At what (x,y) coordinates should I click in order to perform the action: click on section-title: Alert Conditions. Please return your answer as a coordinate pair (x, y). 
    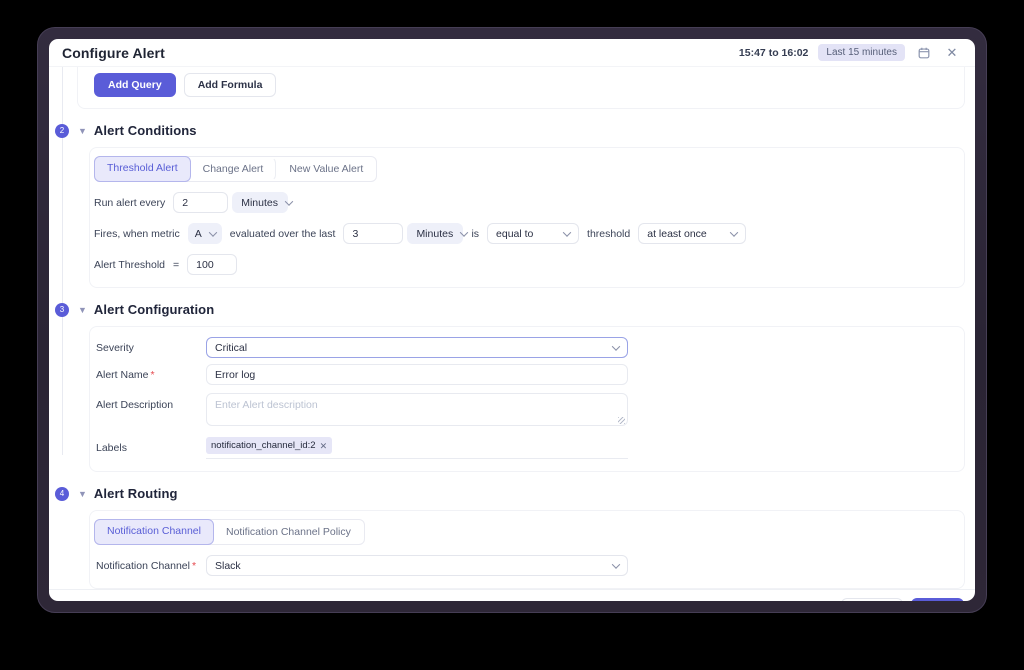
    Looking at the image, I should click on (145, 130).